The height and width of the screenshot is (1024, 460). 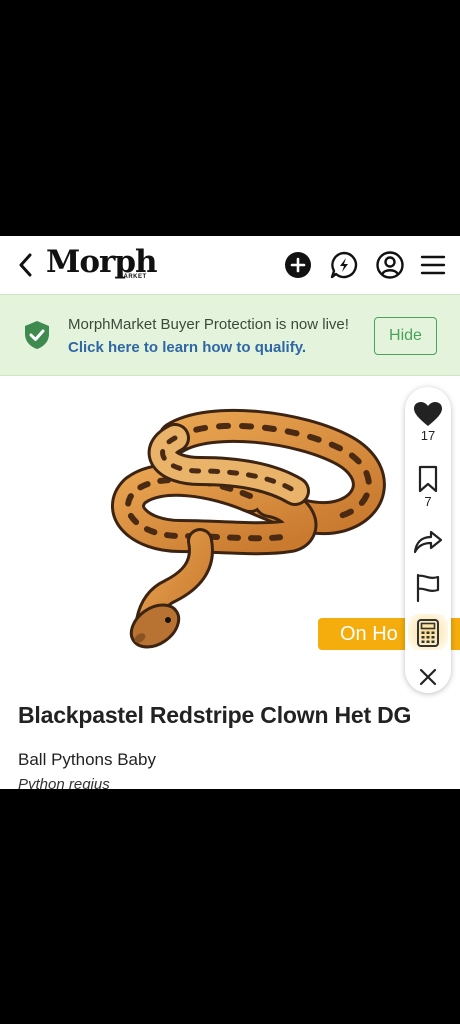 I want to click on logo-subtext: MARKET, so click(x=132, y=277).